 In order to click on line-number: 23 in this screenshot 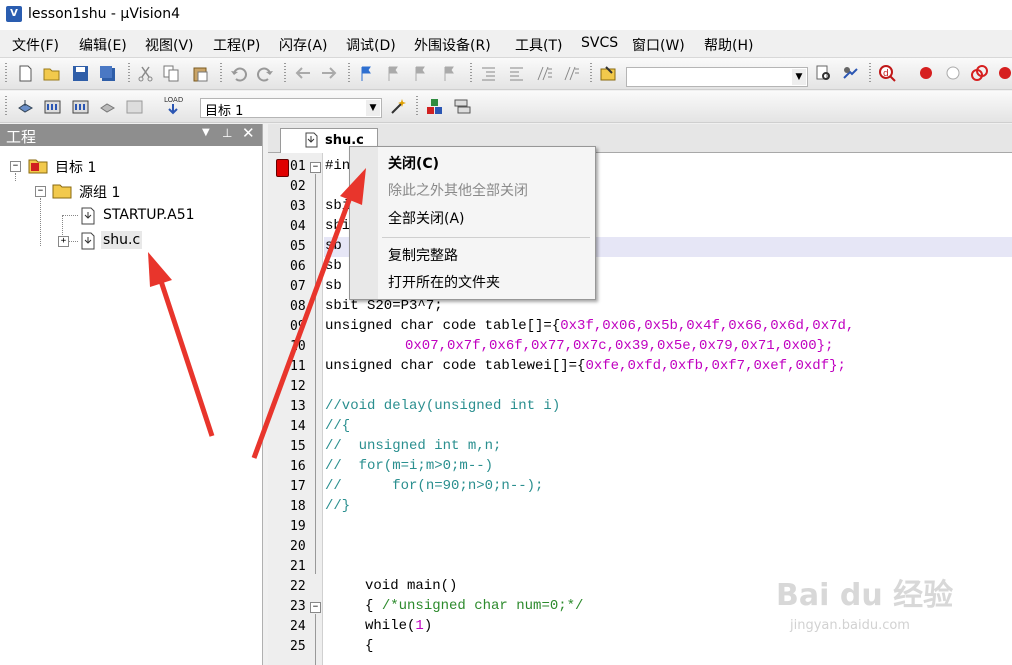, I will do `click(298, 606)`.